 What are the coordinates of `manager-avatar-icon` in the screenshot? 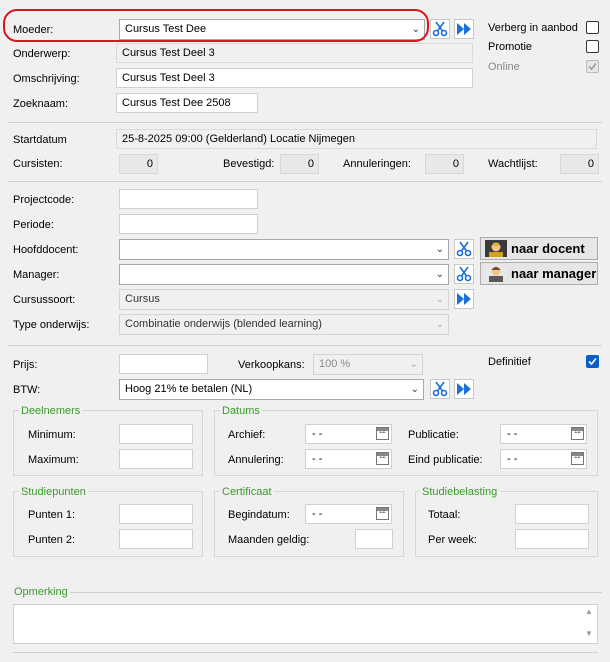 It's located at (496, 273).